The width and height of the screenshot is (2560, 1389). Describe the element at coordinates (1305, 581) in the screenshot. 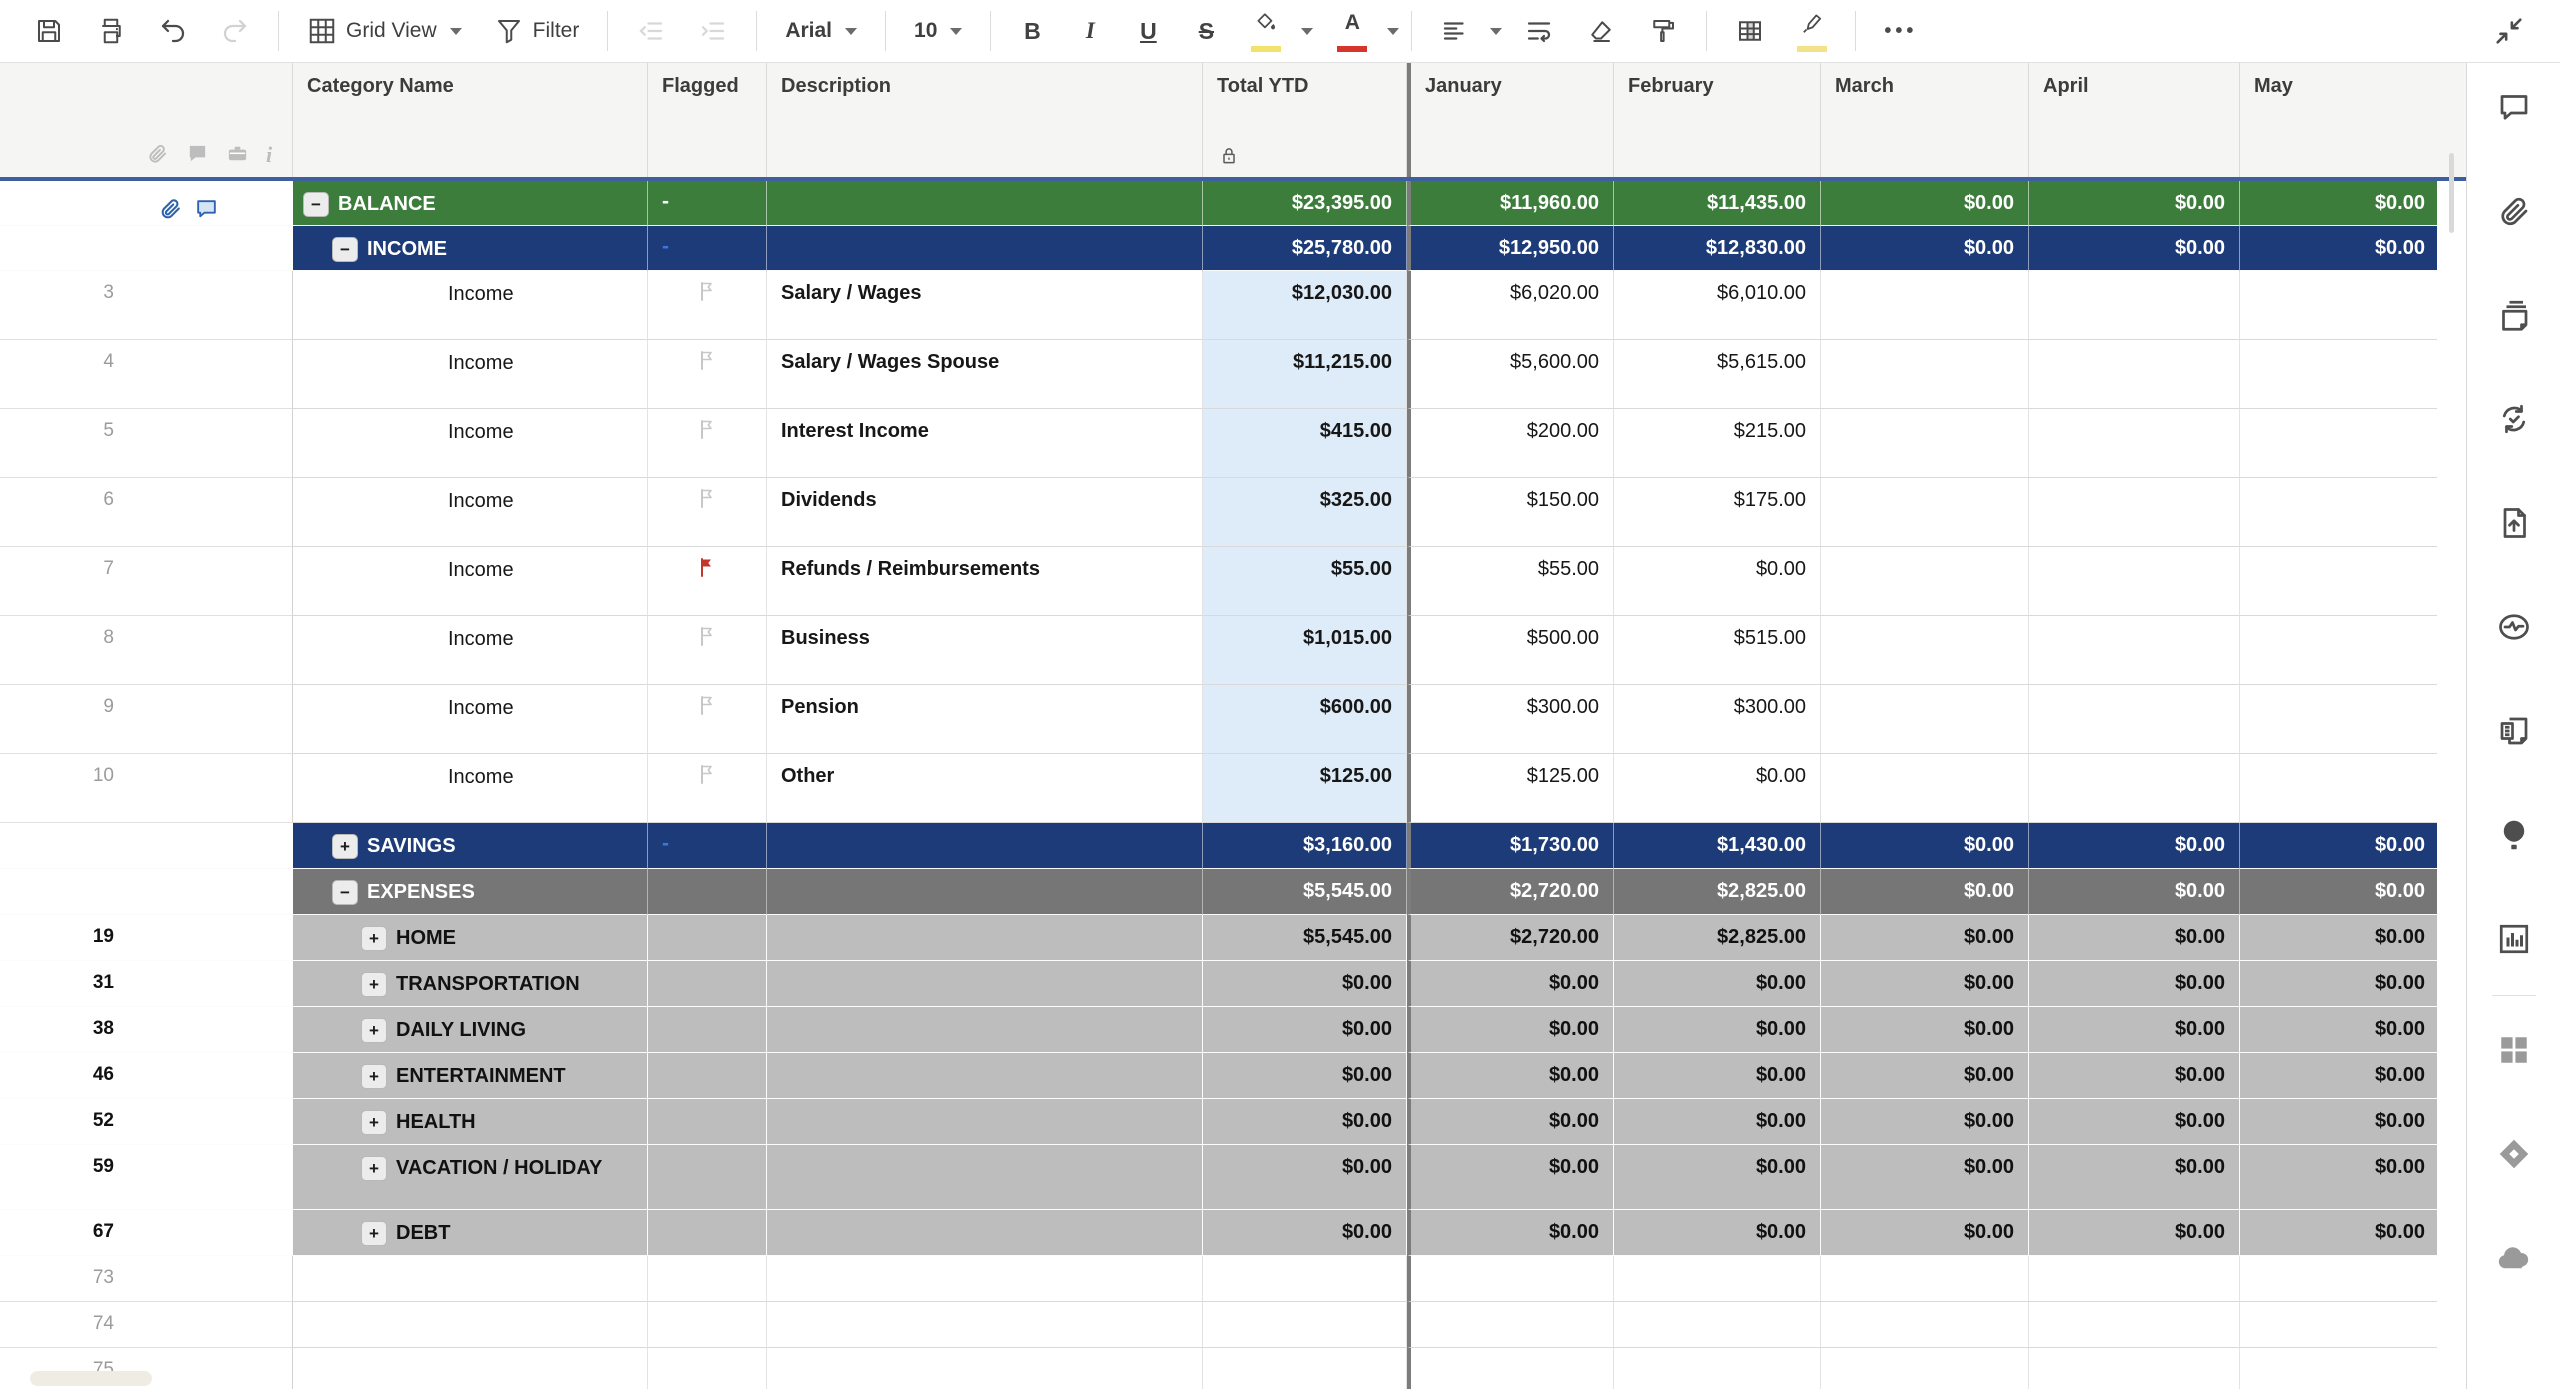

I see `total-ytd-cell: $55.00` at that location.